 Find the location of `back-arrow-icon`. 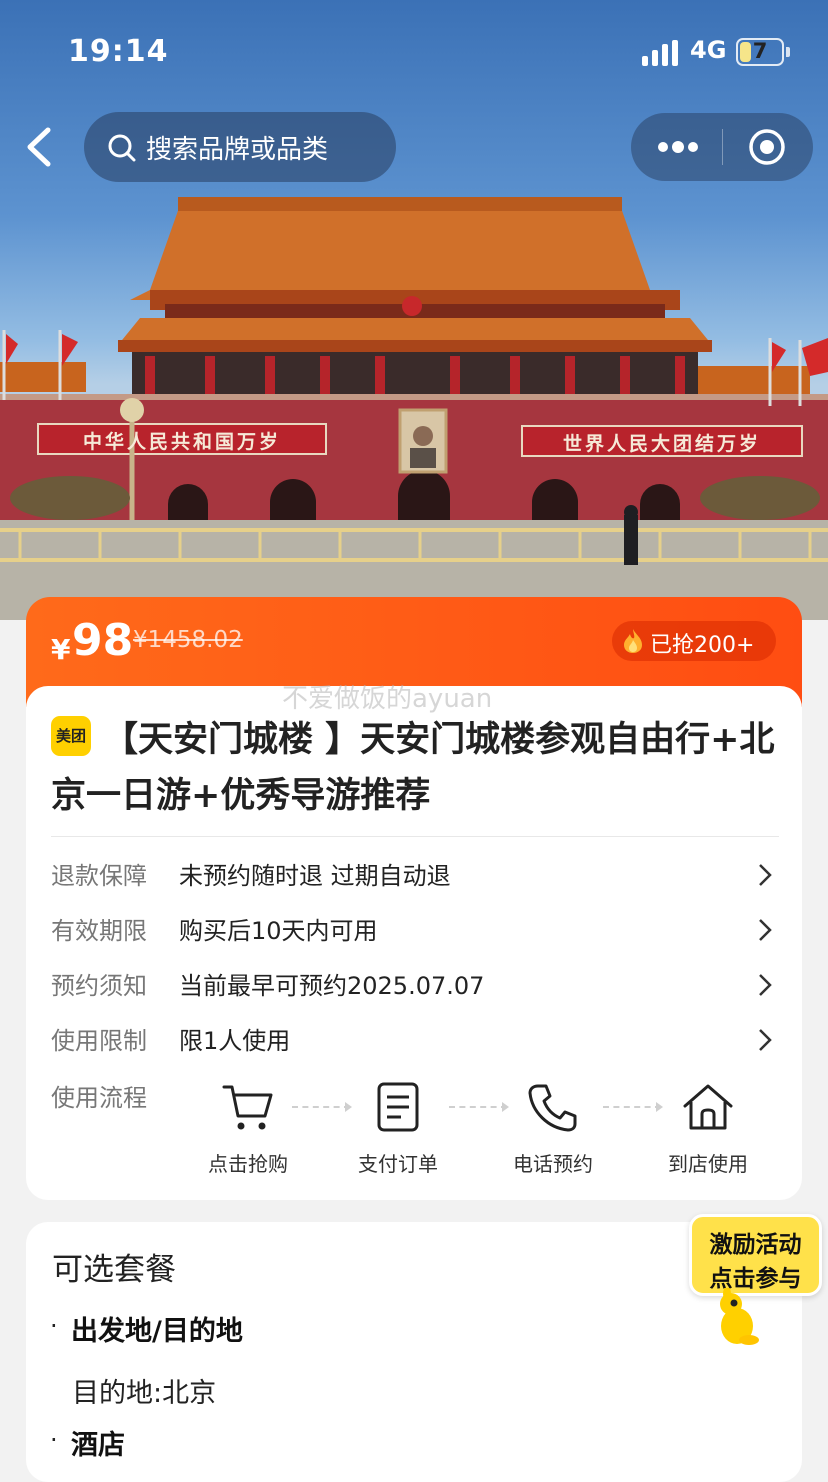

back-arrow-icon is located at coordinates (40, 147).